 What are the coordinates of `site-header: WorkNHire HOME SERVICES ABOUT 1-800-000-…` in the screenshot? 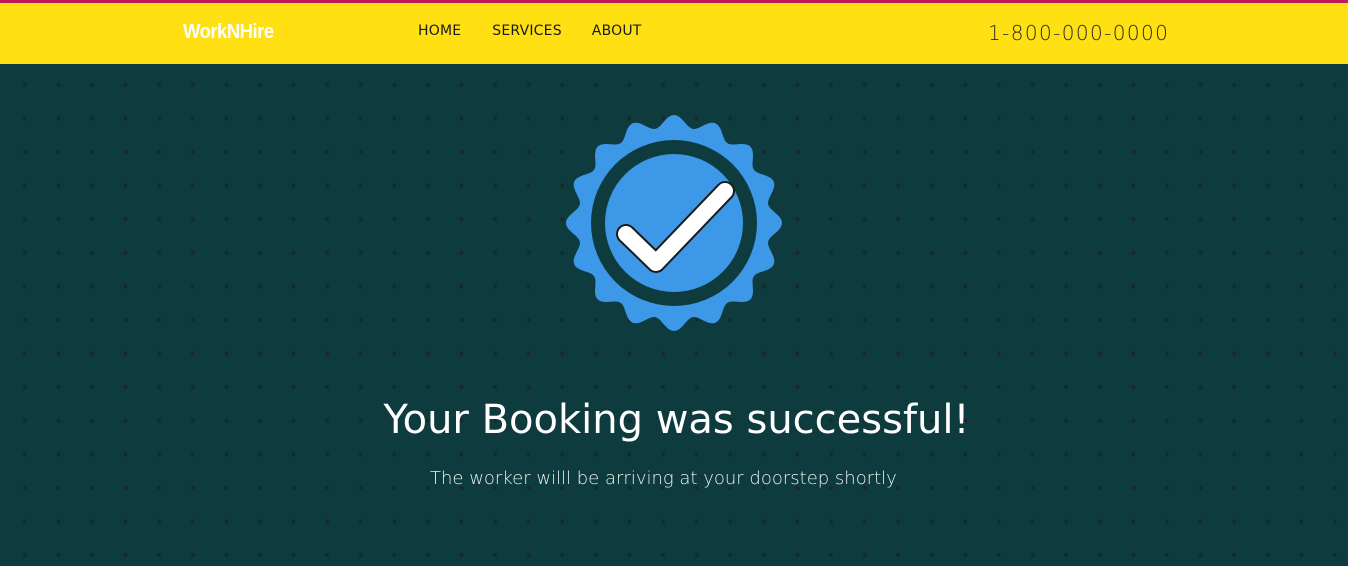 It's located at (674, 33).